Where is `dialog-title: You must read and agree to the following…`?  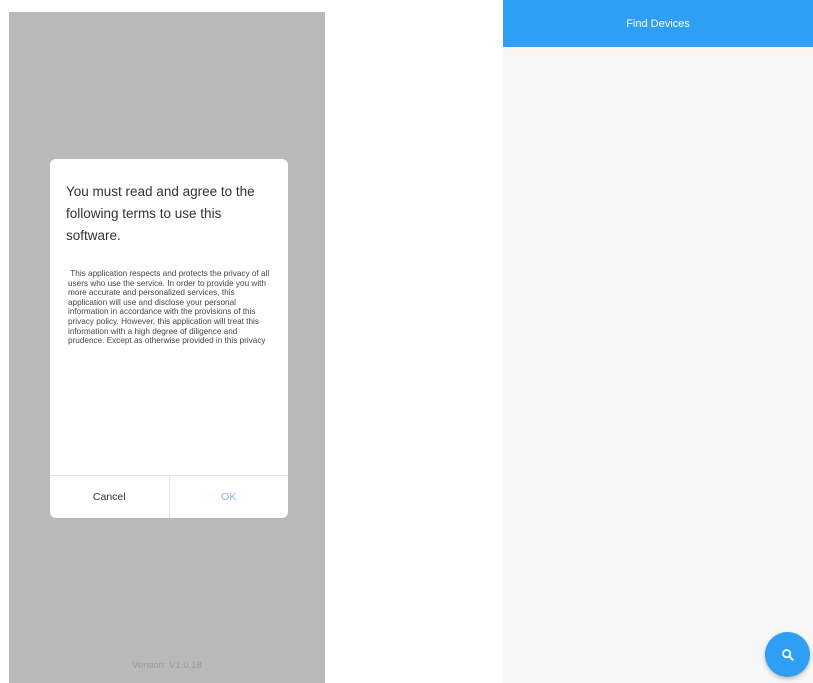
dialog-title: You must read and agree to the following… is located at coordinates (160, 213).